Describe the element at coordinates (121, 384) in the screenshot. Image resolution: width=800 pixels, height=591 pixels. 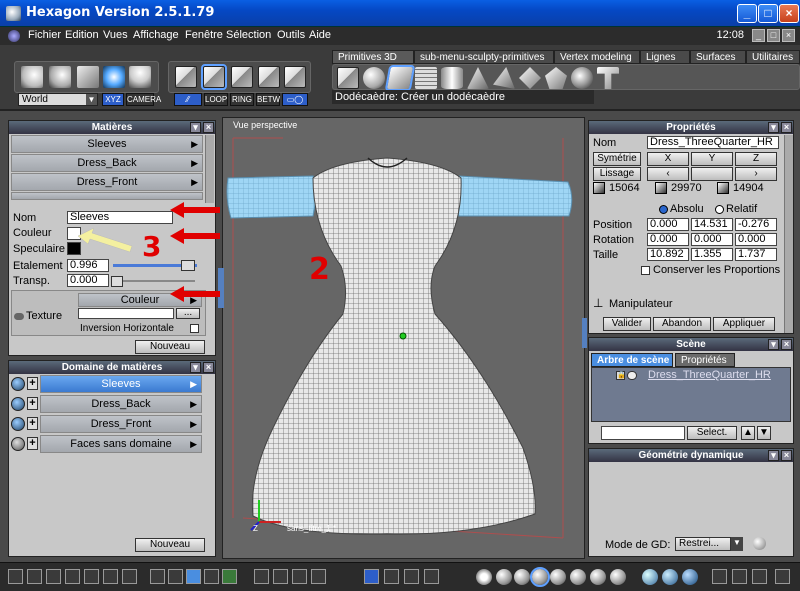
I see `domain-item-sleeves: Sleeves ▶` at that location.